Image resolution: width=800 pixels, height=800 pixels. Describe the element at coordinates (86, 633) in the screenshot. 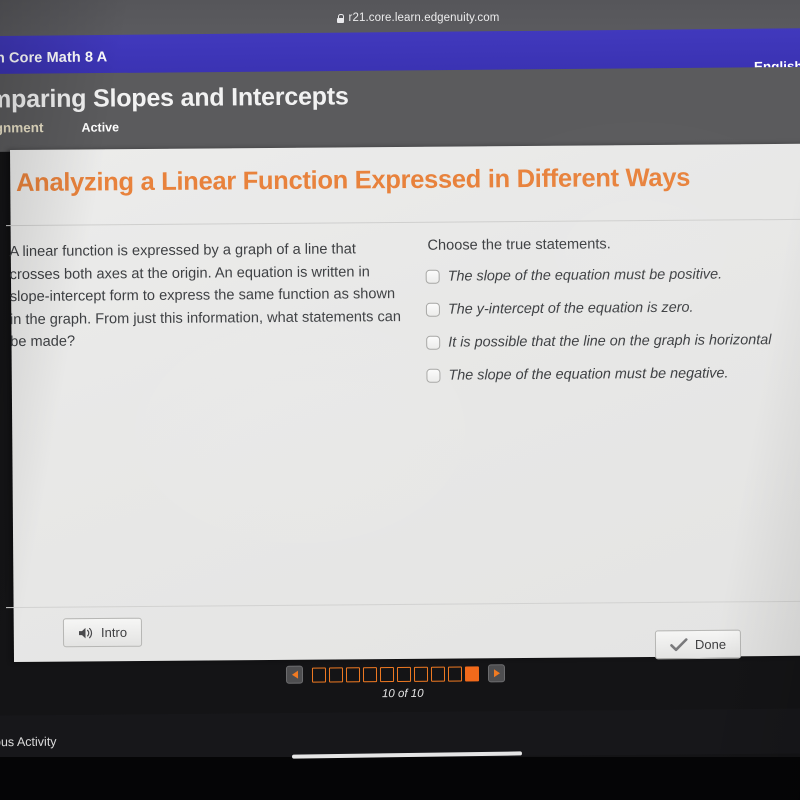

I see `speaker-icon` at that location.